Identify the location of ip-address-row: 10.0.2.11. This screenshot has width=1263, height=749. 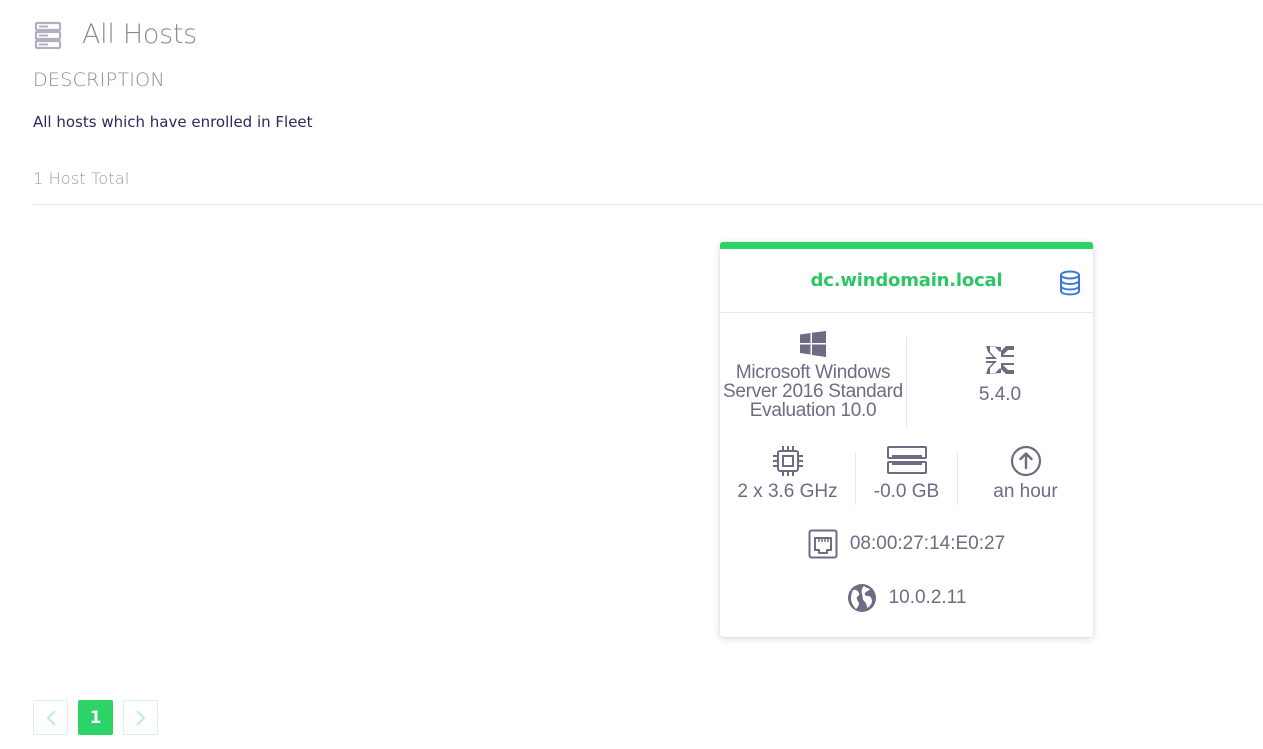
(906, 598).